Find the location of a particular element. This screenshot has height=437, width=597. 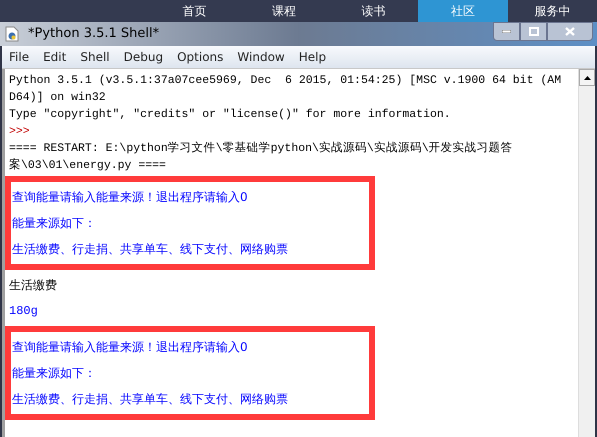

maximize-button is located at coordinates (533, 31).